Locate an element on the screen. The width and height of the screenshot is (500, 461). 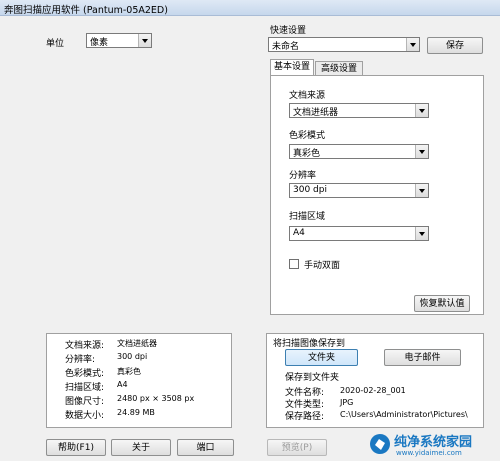
file-type-value: JPG is located at coordinates (347, 402).